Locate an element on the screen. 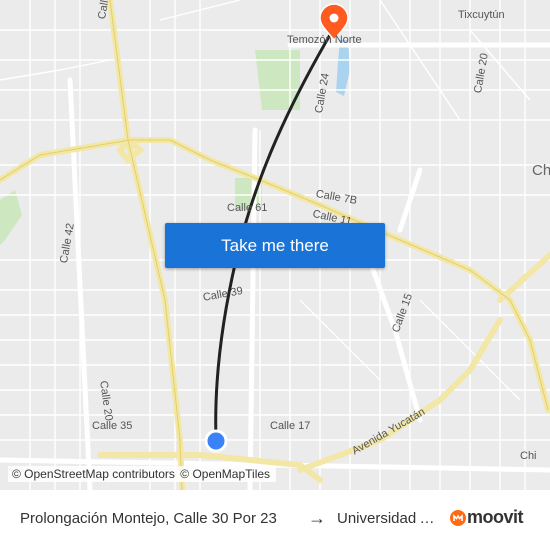  moovit-pin-icon is located at coordinates (458, 517).